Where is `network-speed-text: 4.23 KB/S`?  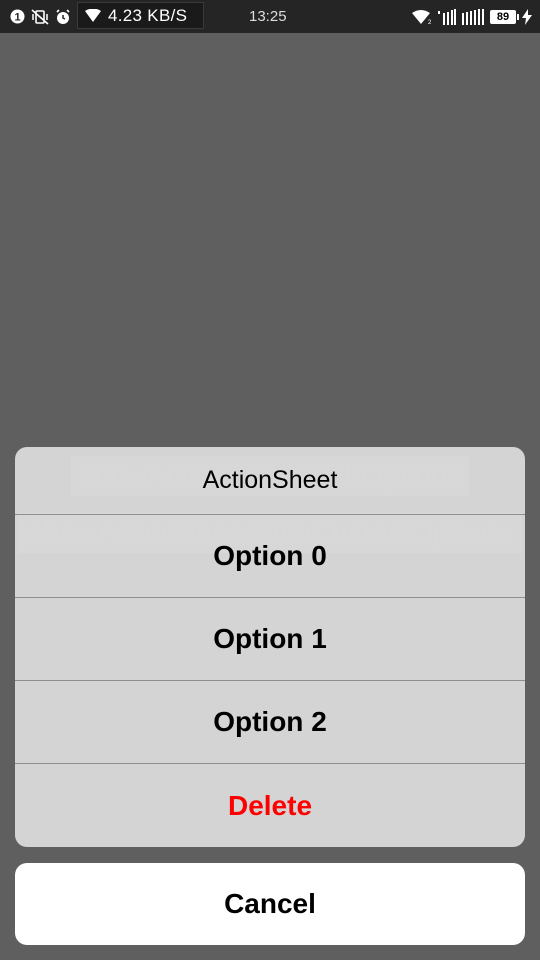 network-speed-text: 4.23 KB/S is located at coordinates (148, 15).